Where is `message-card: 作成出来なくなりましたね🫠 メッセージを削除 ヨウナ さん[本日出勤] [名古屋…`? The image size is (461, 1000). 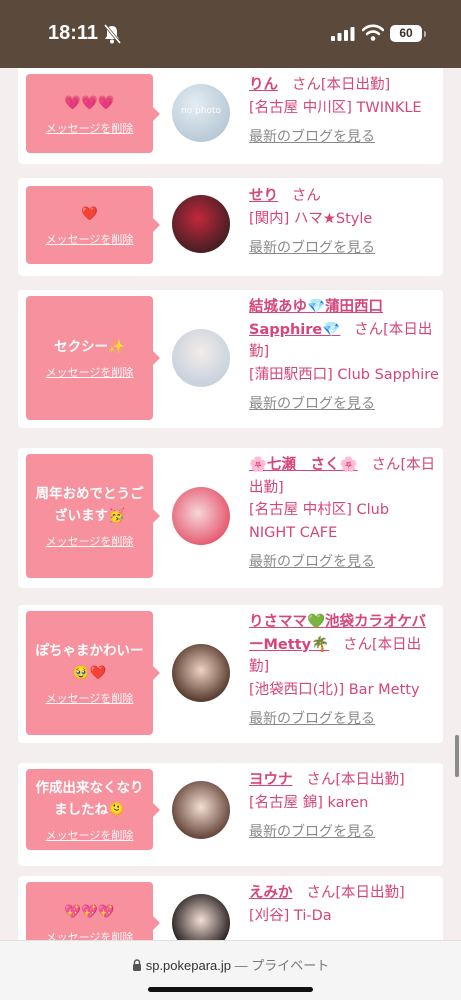
message-card: 作成出来なくなりましたね🫠 メッセージを削除 ヨウナ さん[本日出勤] [名古屋… is located at coordinates (230, 814).